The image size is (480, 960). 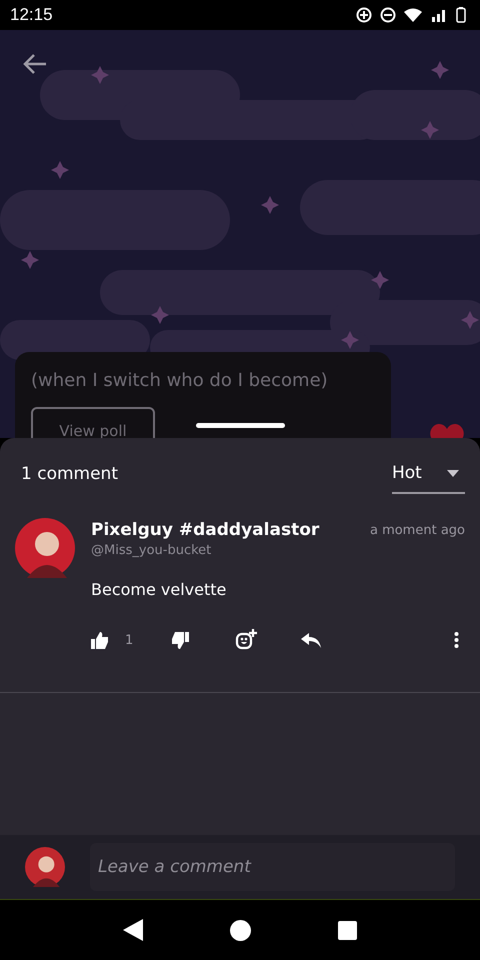 I want to click on poll-question: (when I switch who do I become), so click(x=180, y=380).